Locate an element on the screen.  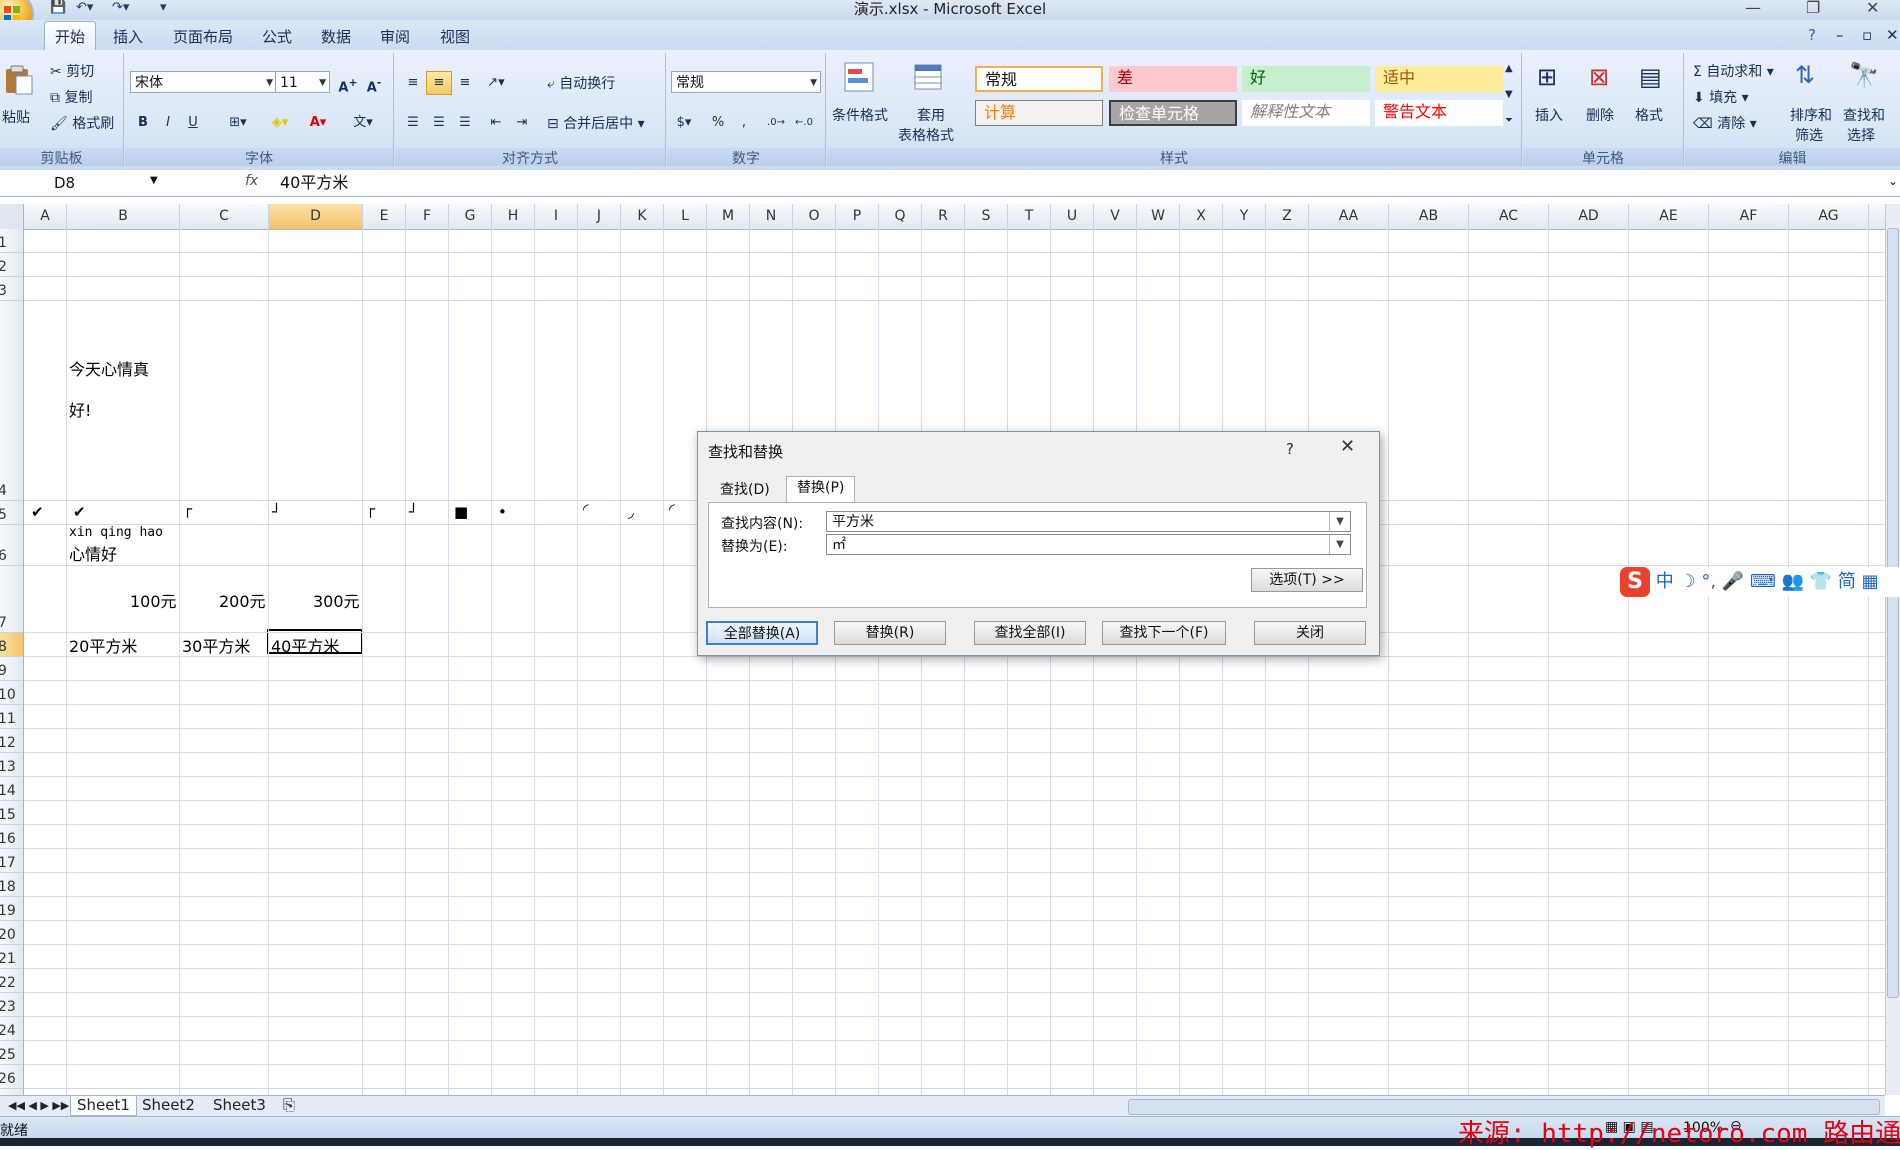
style-warning: 警告文本 is located at coordinates (1439, 113).